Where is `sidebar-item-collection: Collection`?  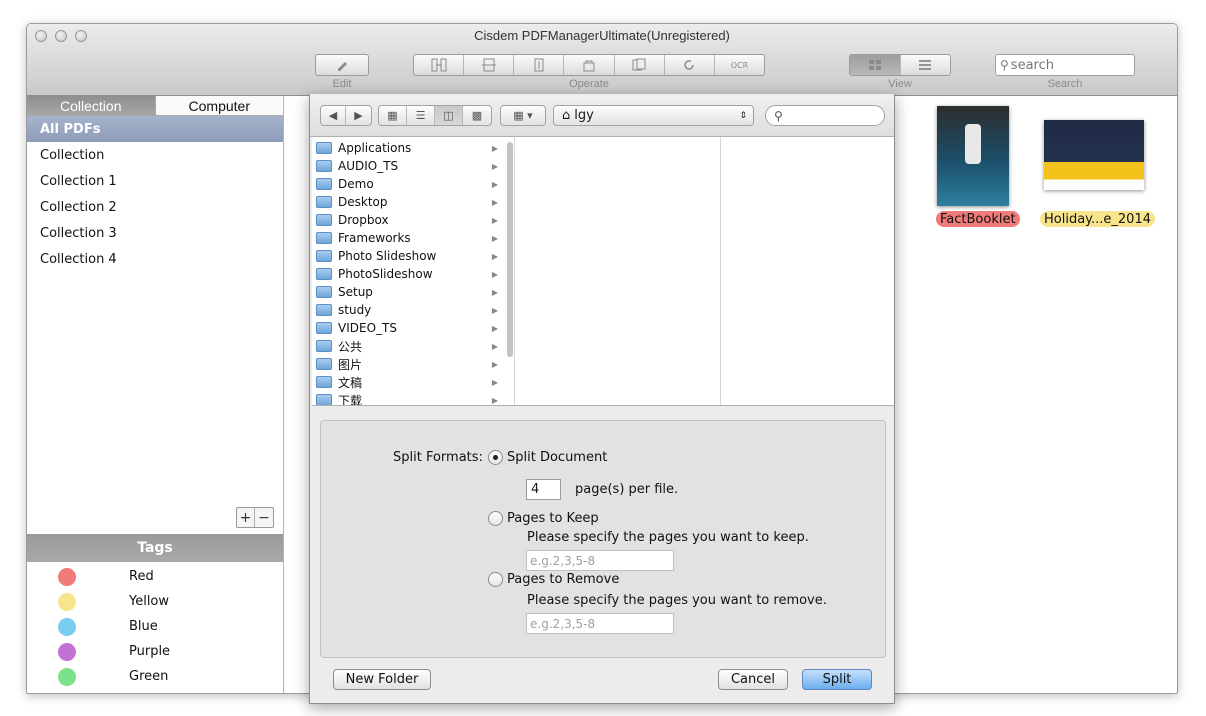 sidebar-item-collection: Collection is located at coordinates (155, 155).